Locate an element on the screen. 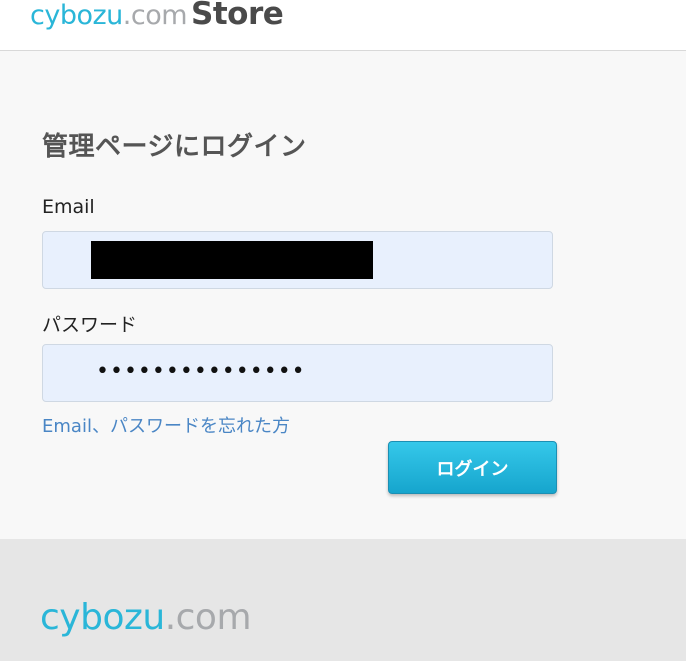  email-field is located at coordinates (297, 260).